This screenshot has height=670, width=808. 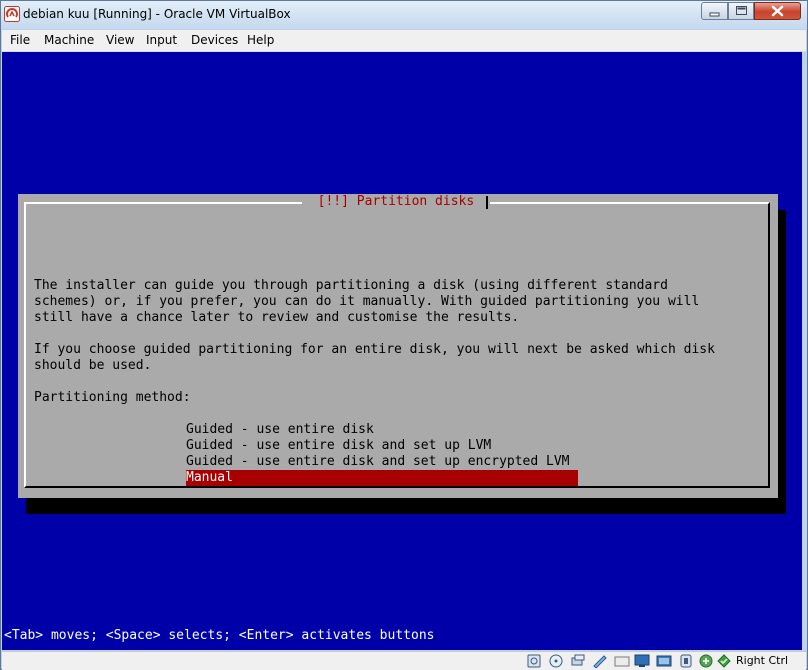 I want to click on menu-devices: Devices, so click(x=214, y=40).